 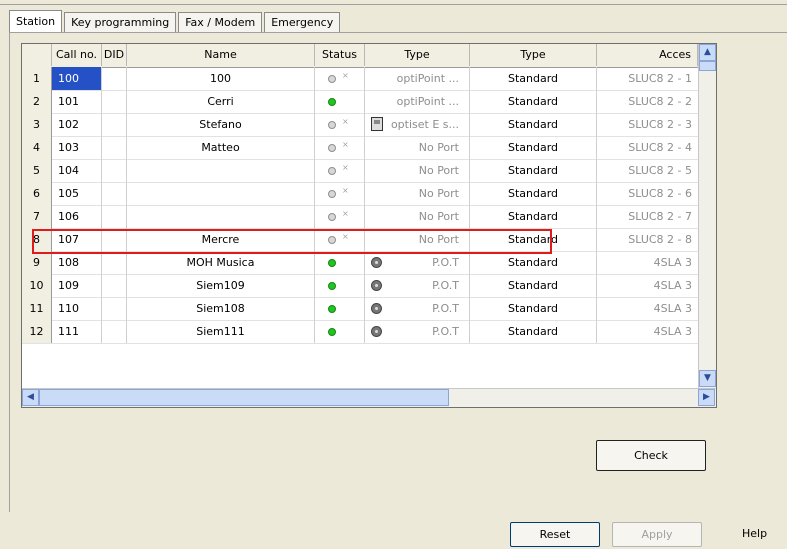 I want to click on vertical-scrollbar: ▲ ▼, so click(x=707, y=216).